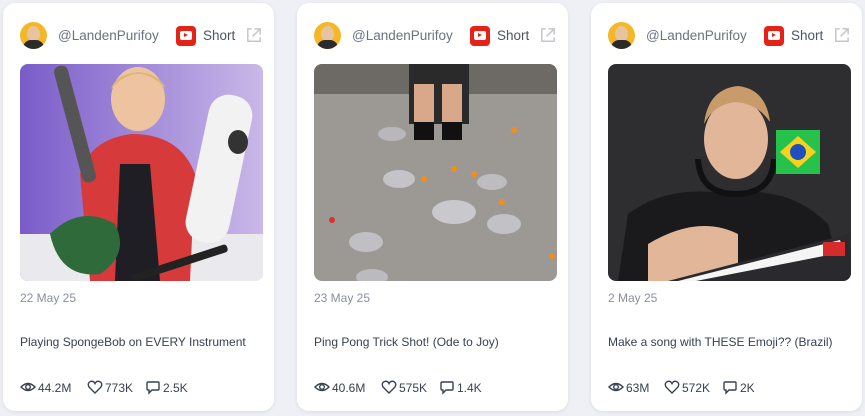 Image resolution: width=865 pixels, height=416 pixels. I want to click on video-title: Ping Pong Trick Shot! (Ode to Joy), so click(406, 342).